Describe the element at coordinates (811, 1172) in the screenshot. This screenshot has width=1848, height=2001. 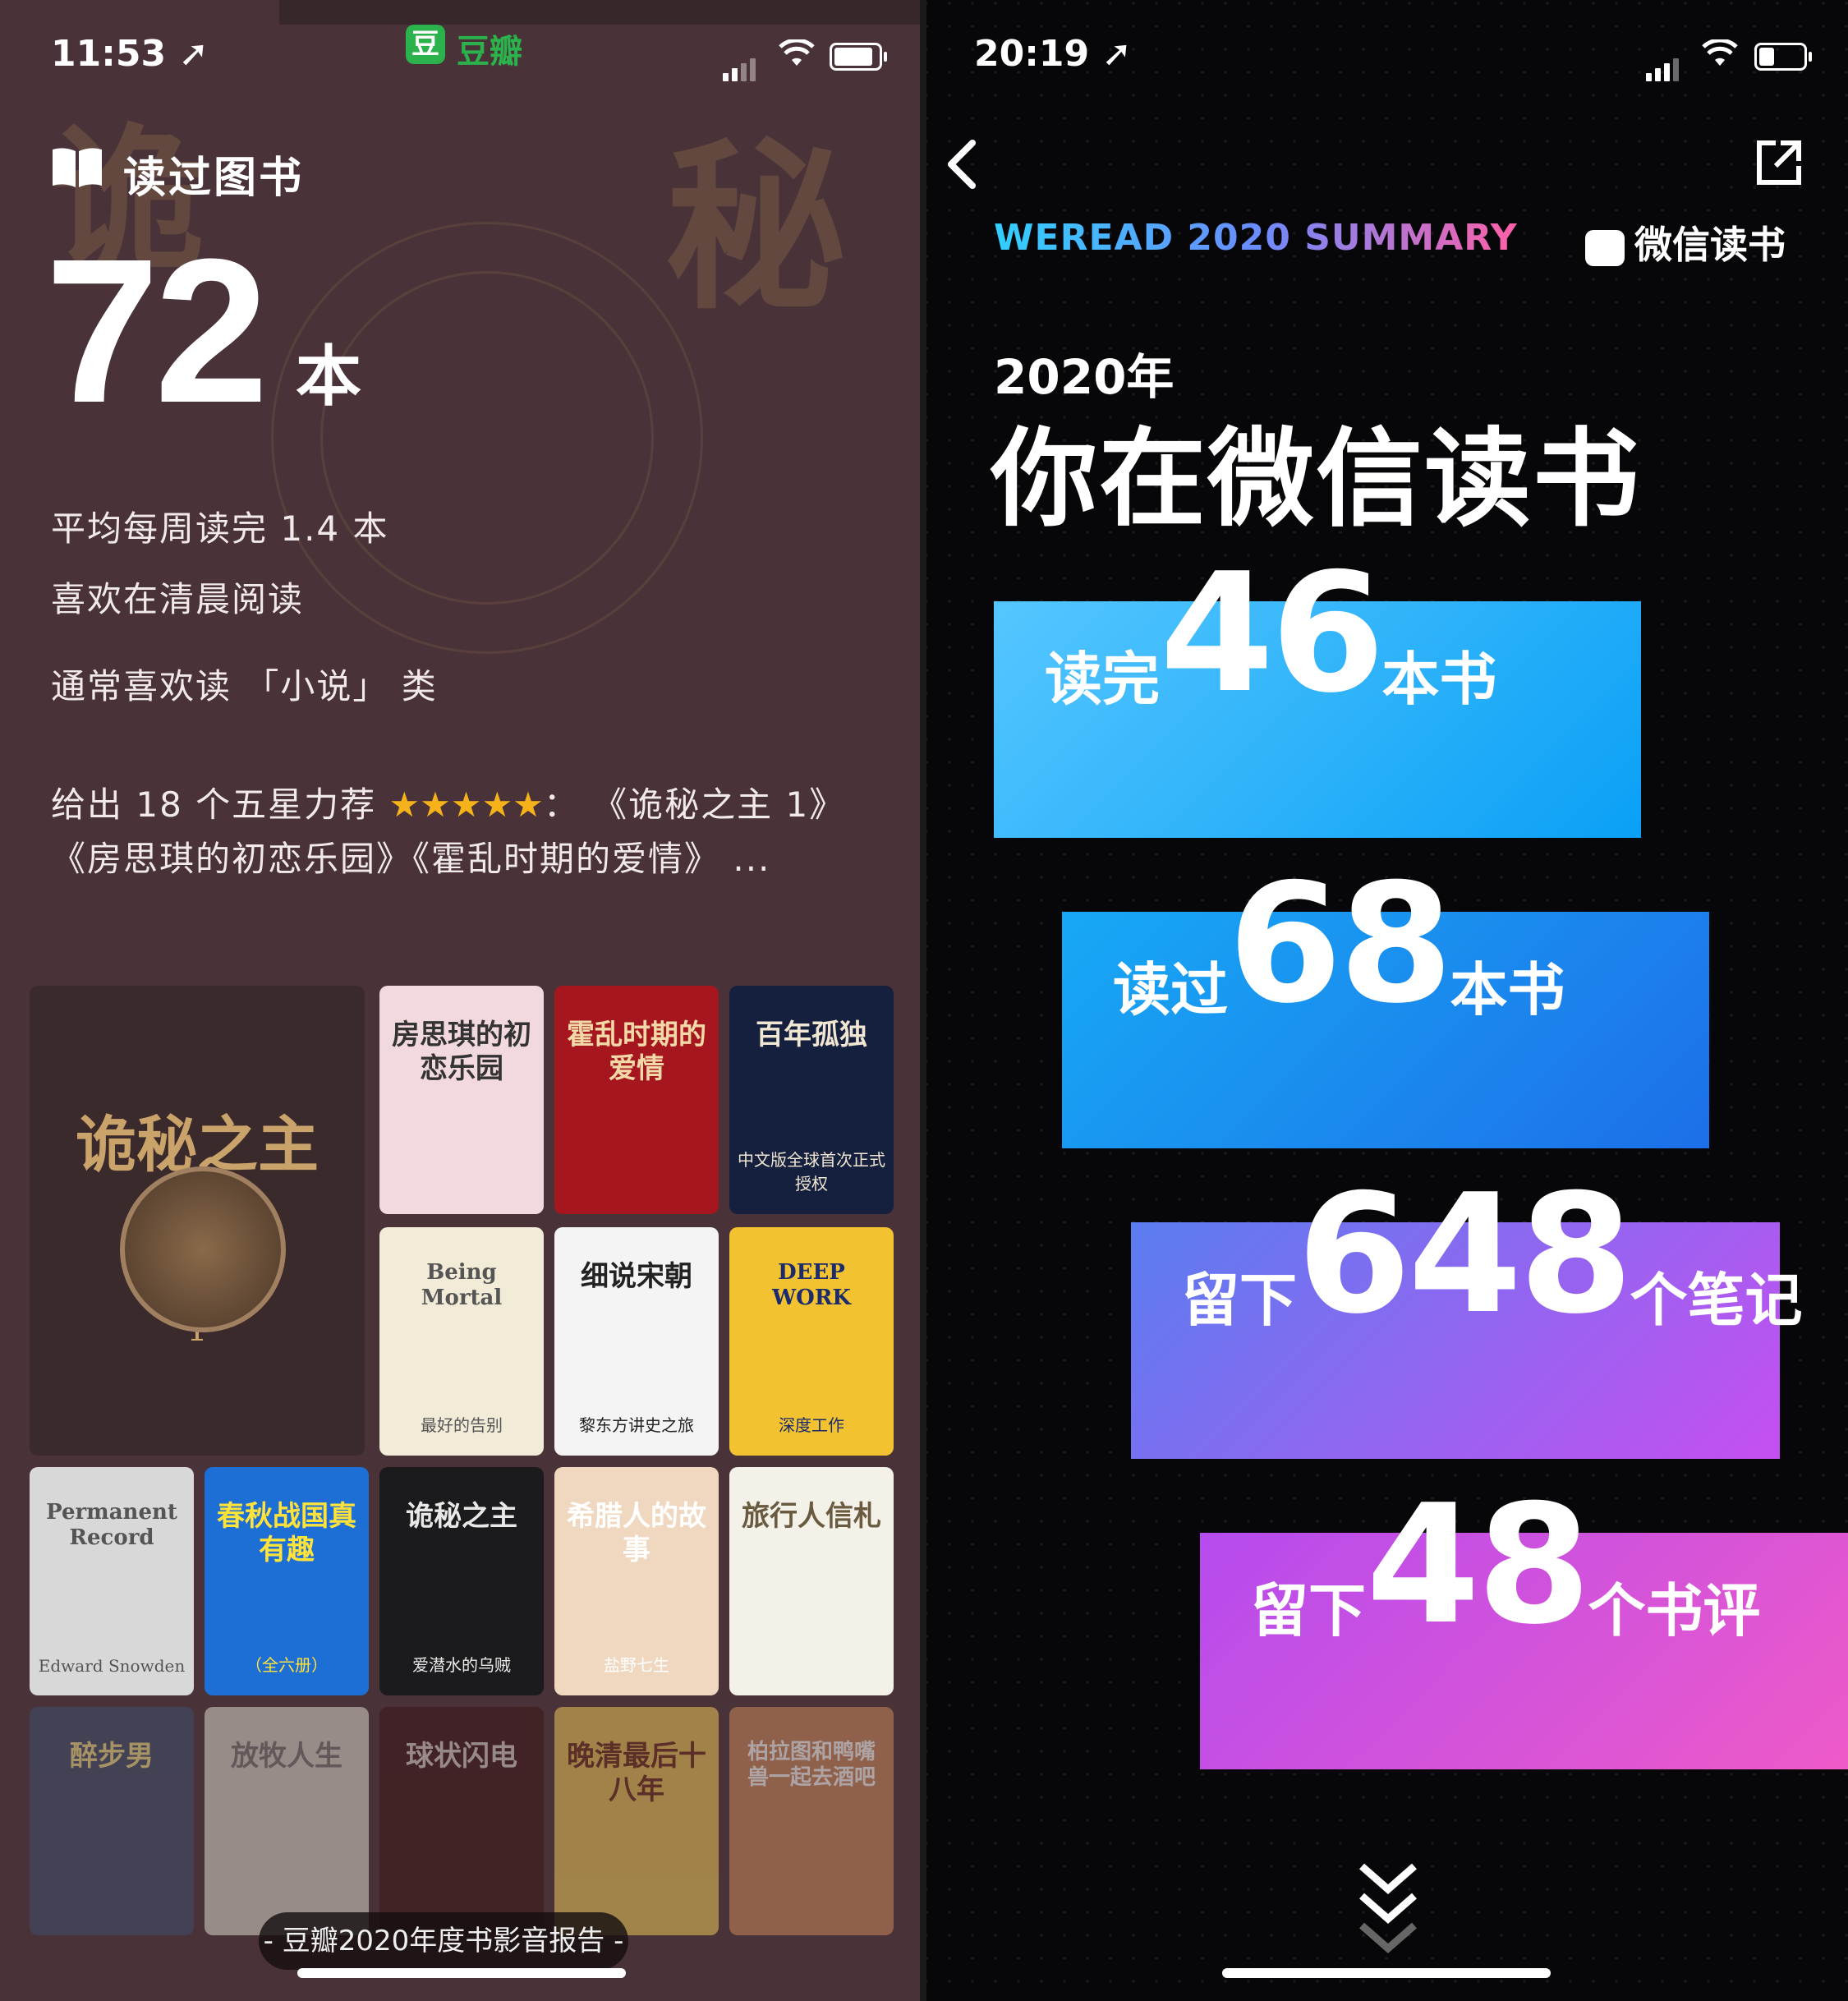
I see `book-cover-subtitle: 中文版全球首次正式授权` at that location.